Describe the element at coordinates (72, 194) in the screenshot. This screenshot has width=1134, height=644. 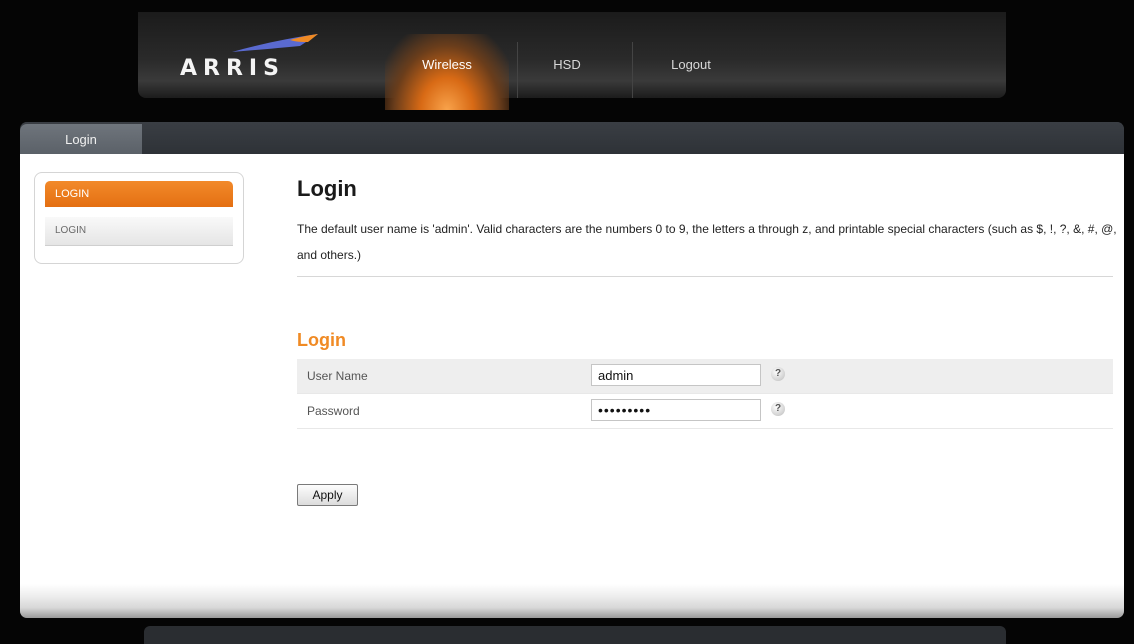
I see `sidebar-heading-label: LOGIN` at that location.